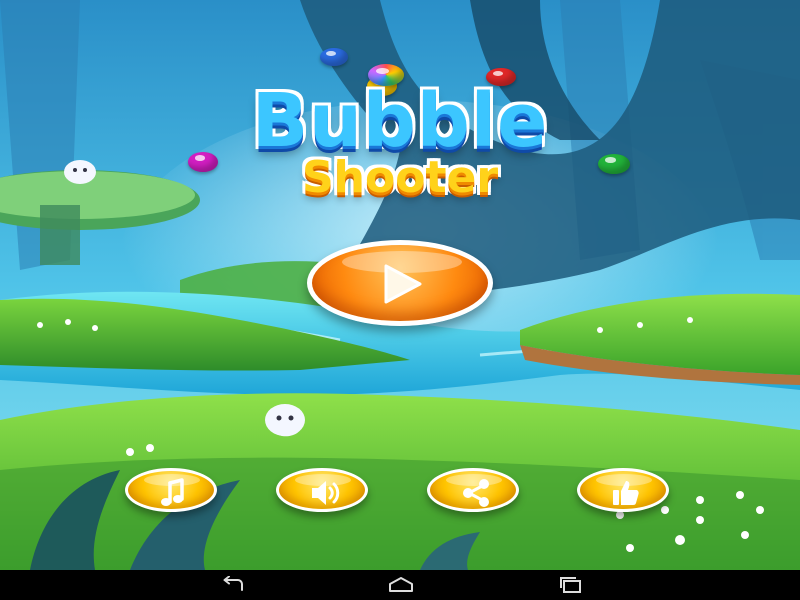 The width and height of the screenshot is (800, 600). What do you see at coordinates (626, 493) in the screenshot?
I see `thumbs-up-icon` at bounding box center [626, 493].